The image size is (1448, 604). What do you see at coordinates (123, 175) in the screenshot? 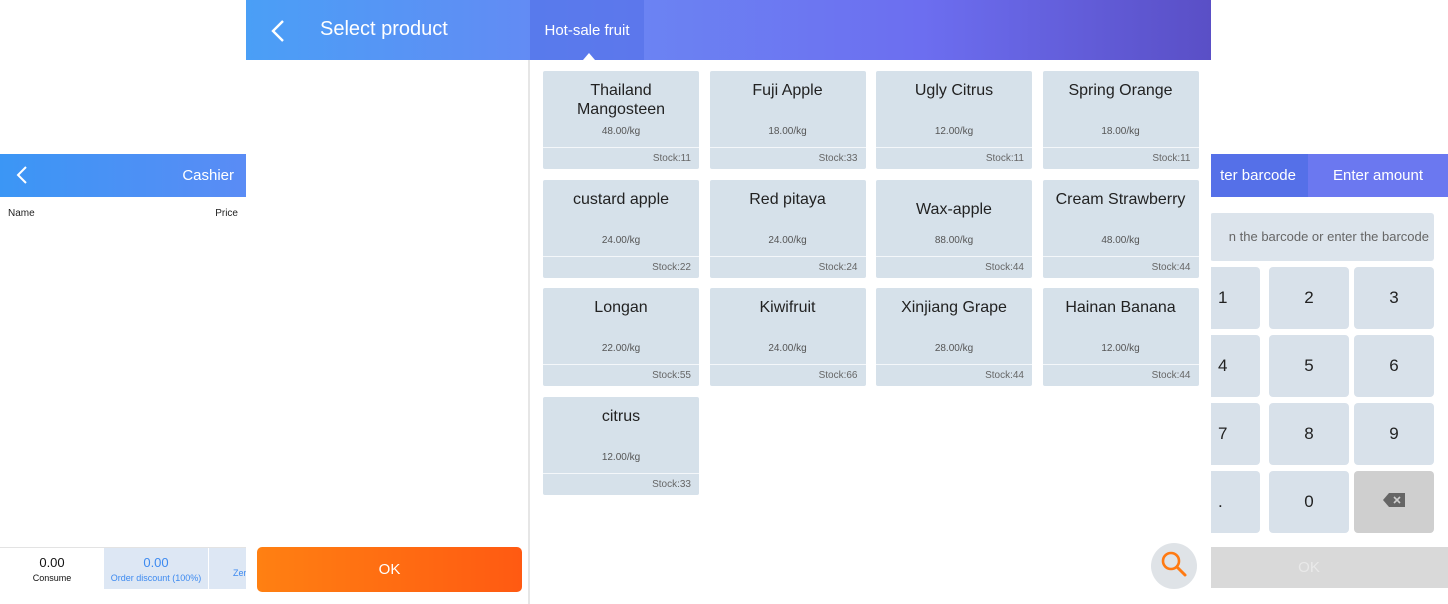
I see `cashier-header: Cashier` at bounding box center [123, 175].